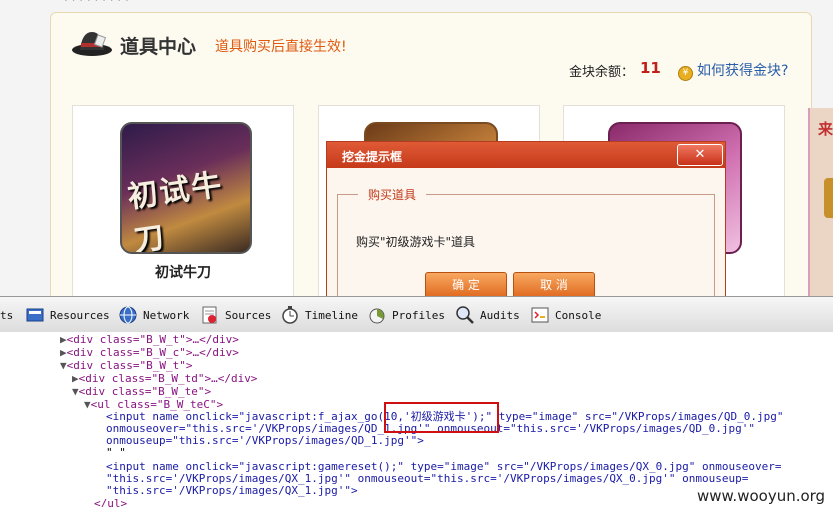 Image resolution: width=833 pixels, height=507 pixels. What do you see at coordinates (828, 198) in the screenshot?
I see `side-advert-image` at bounding box center [828, 198].